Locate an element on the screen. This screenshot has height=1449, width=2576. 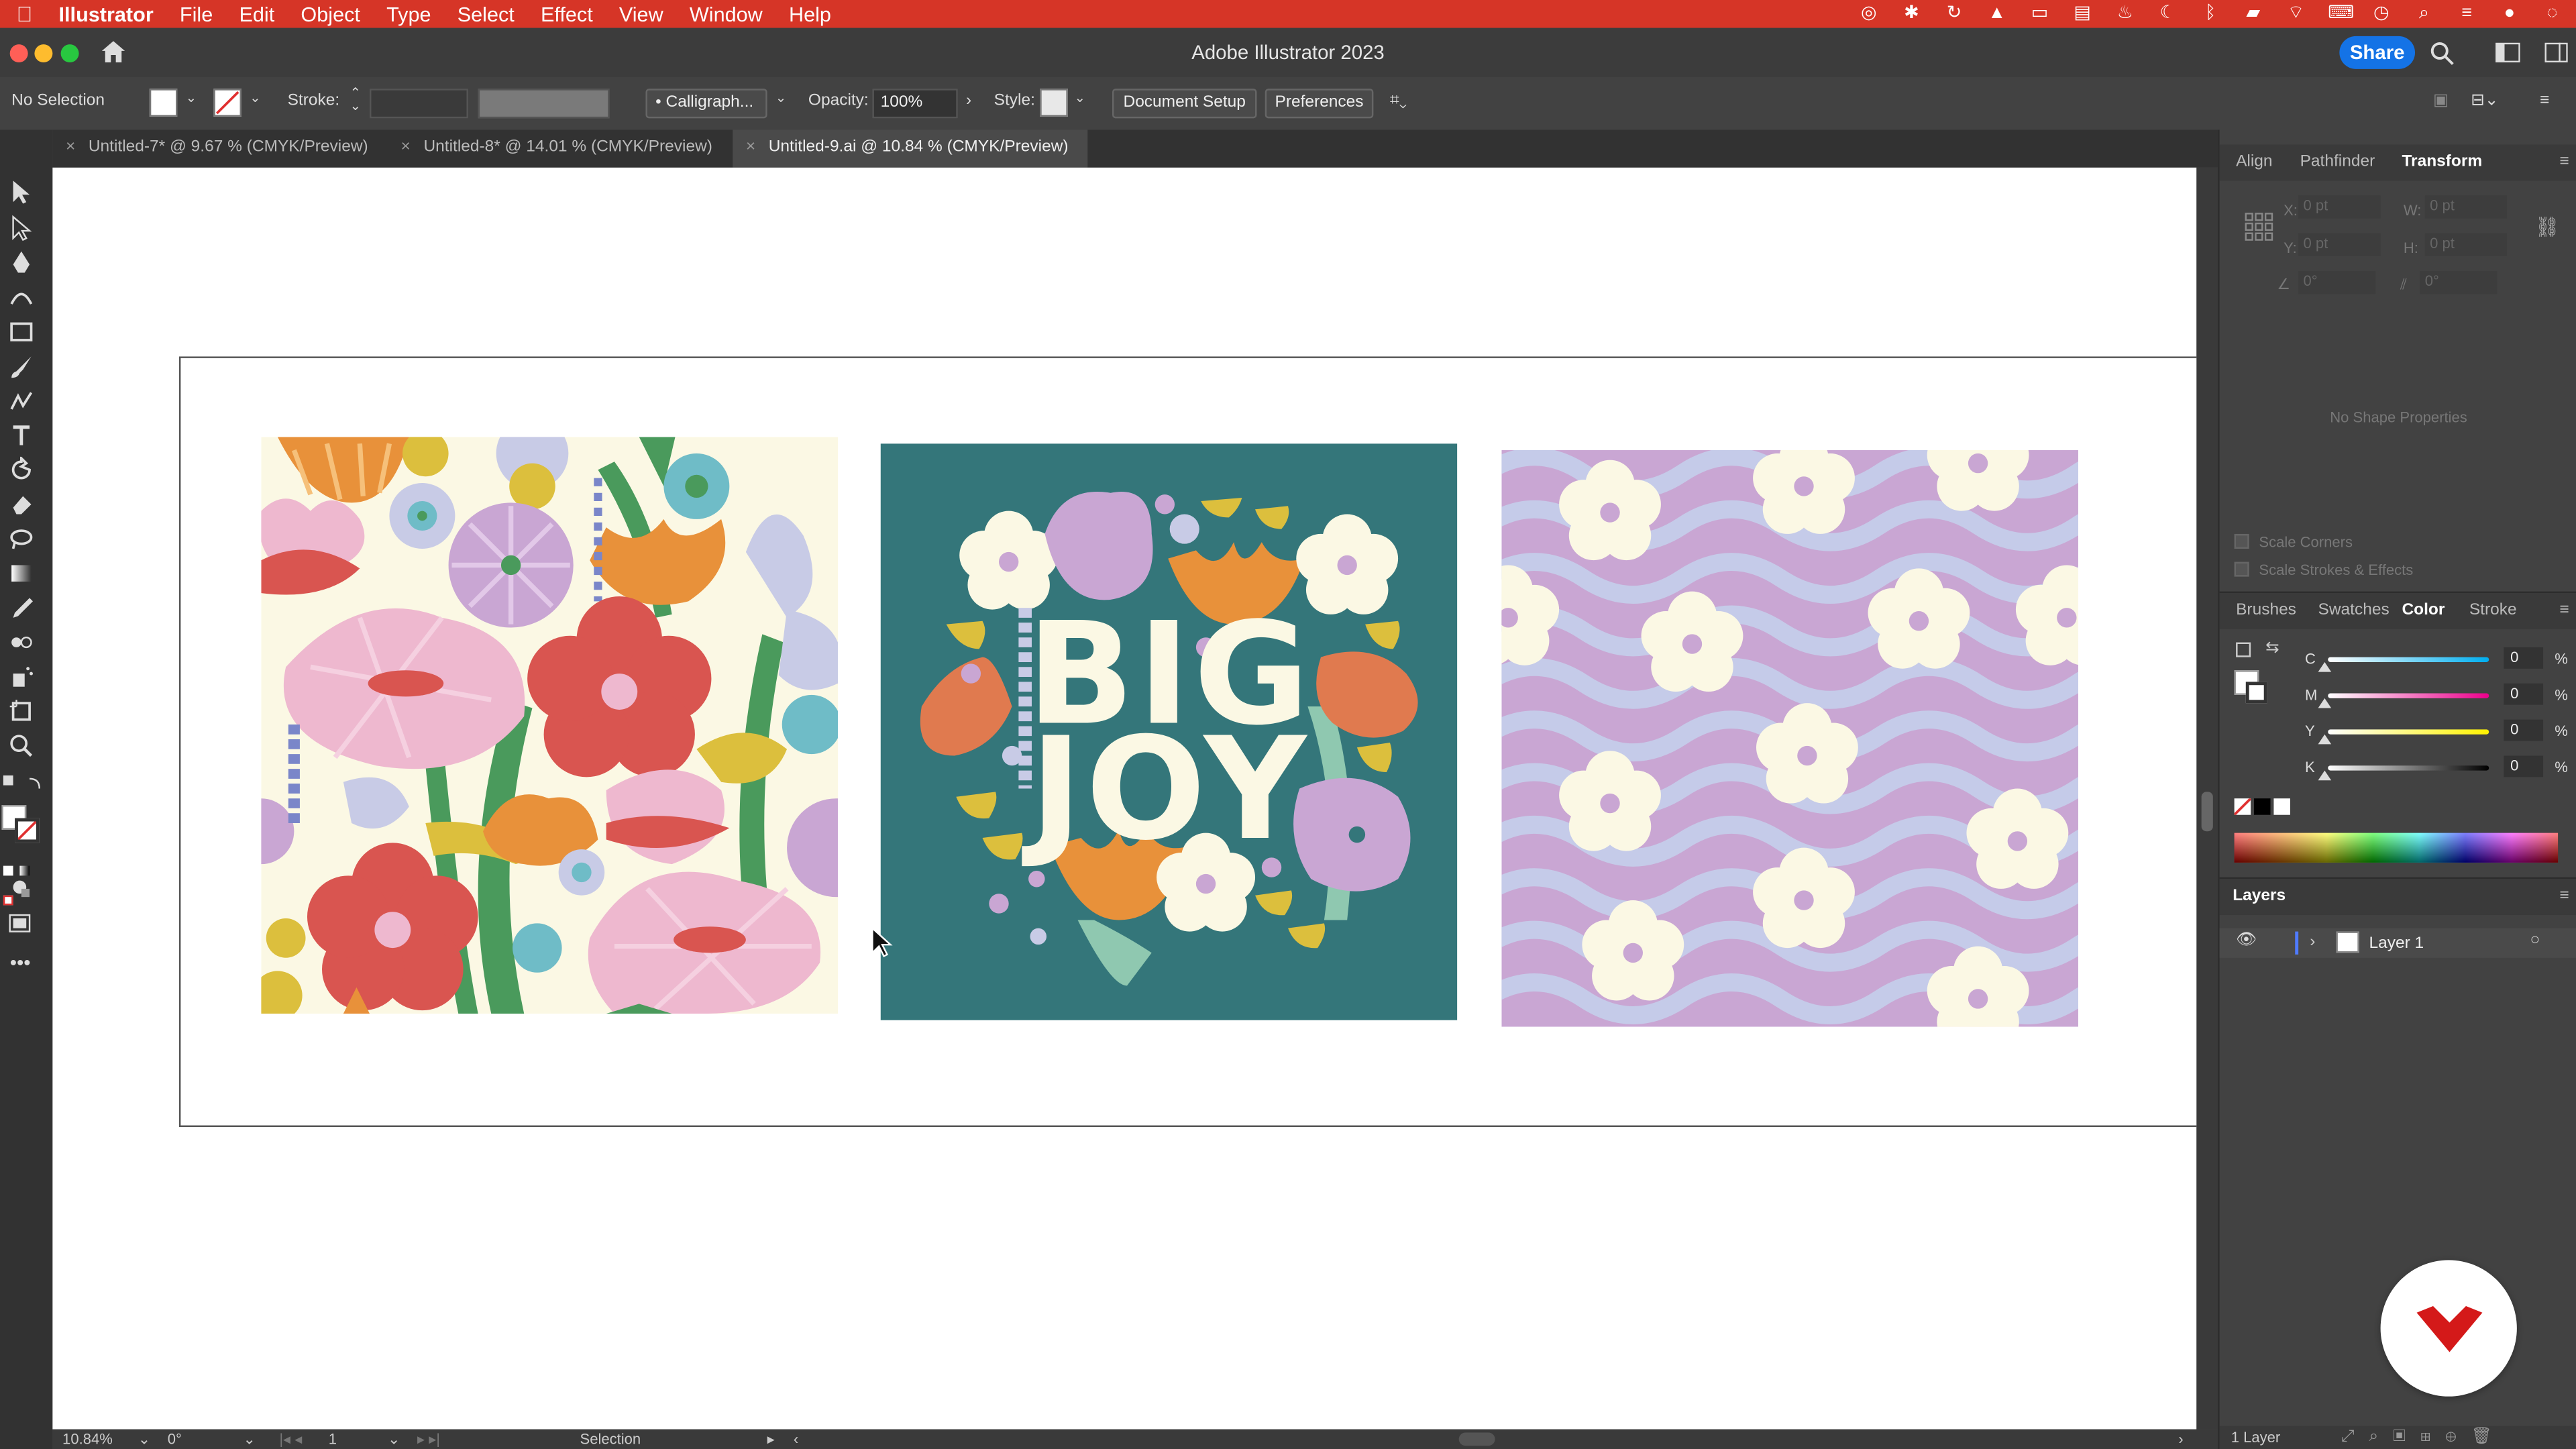
type-tool-icon is located at coordinates (21, 435).